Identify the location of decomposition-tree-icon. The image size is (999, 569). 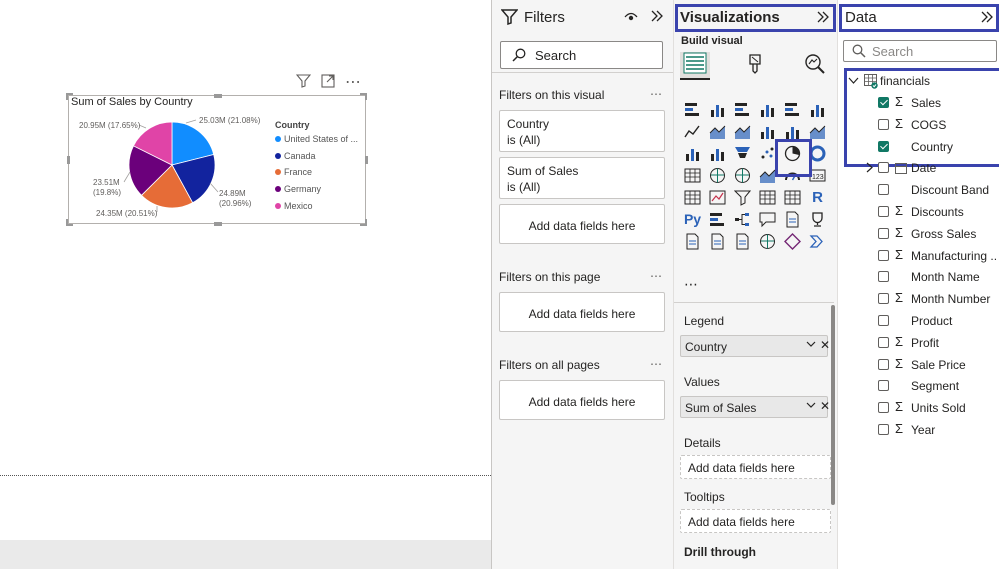
(742, 219).